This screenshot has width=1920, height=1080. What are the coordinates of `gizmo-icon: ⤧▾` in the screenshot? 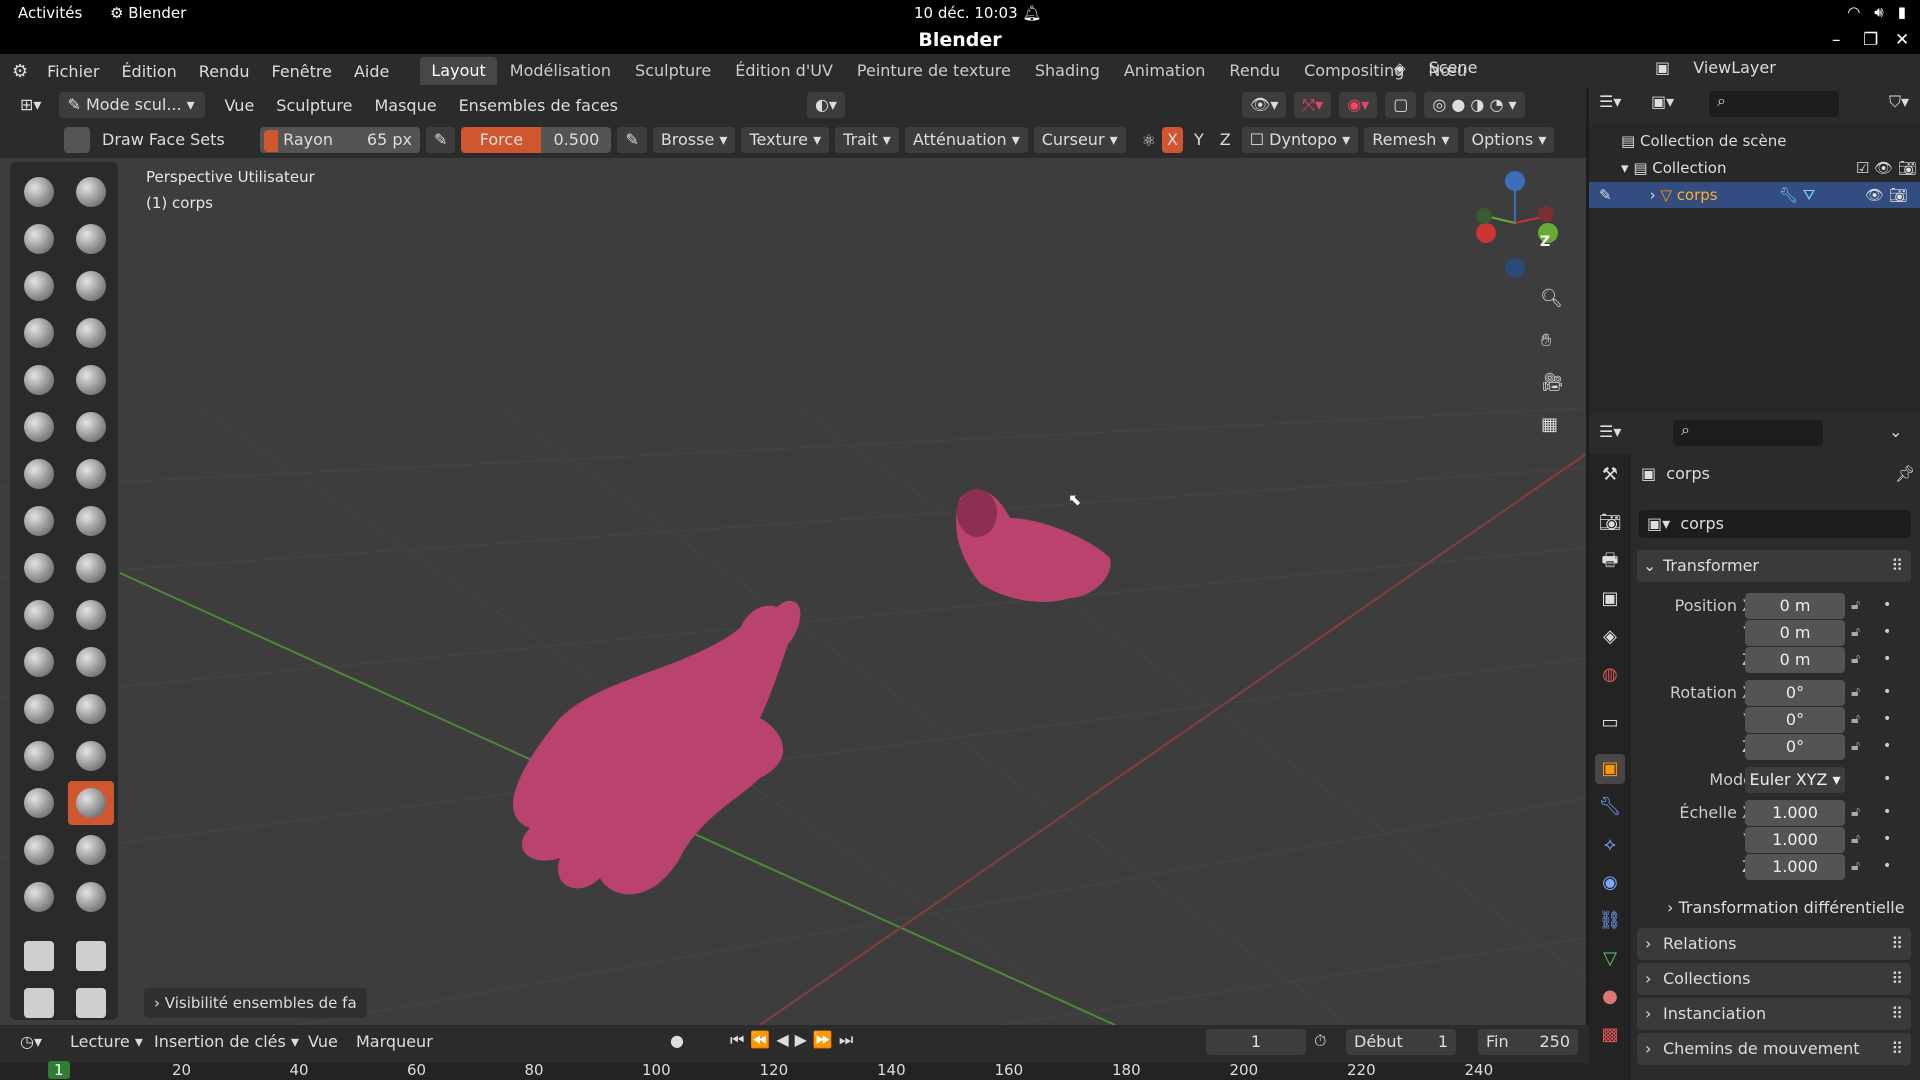 It's located at (1313, 105).